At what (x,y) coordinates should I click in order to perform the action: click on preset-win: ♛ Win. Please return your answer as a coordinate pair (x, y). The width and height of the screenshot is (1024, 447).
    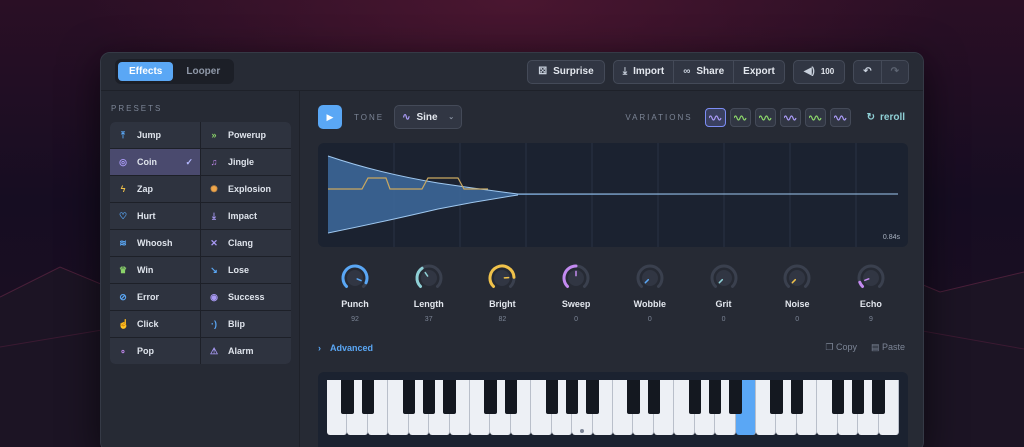
    Looking at the image, I should click on (155, 270).